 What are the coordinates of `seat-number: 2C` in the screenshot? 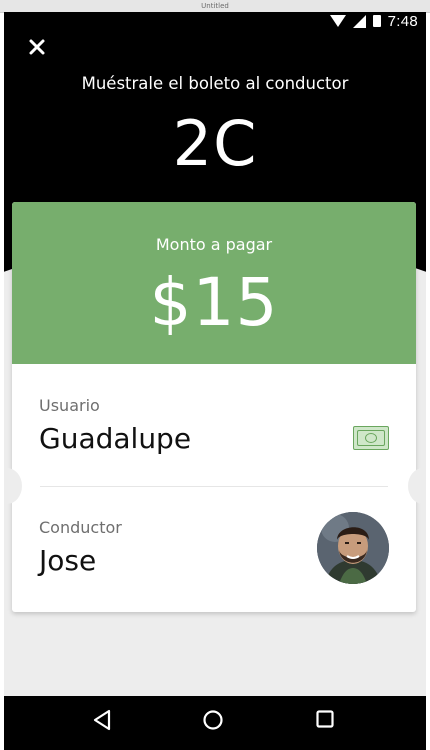 It's located at (215, 143).